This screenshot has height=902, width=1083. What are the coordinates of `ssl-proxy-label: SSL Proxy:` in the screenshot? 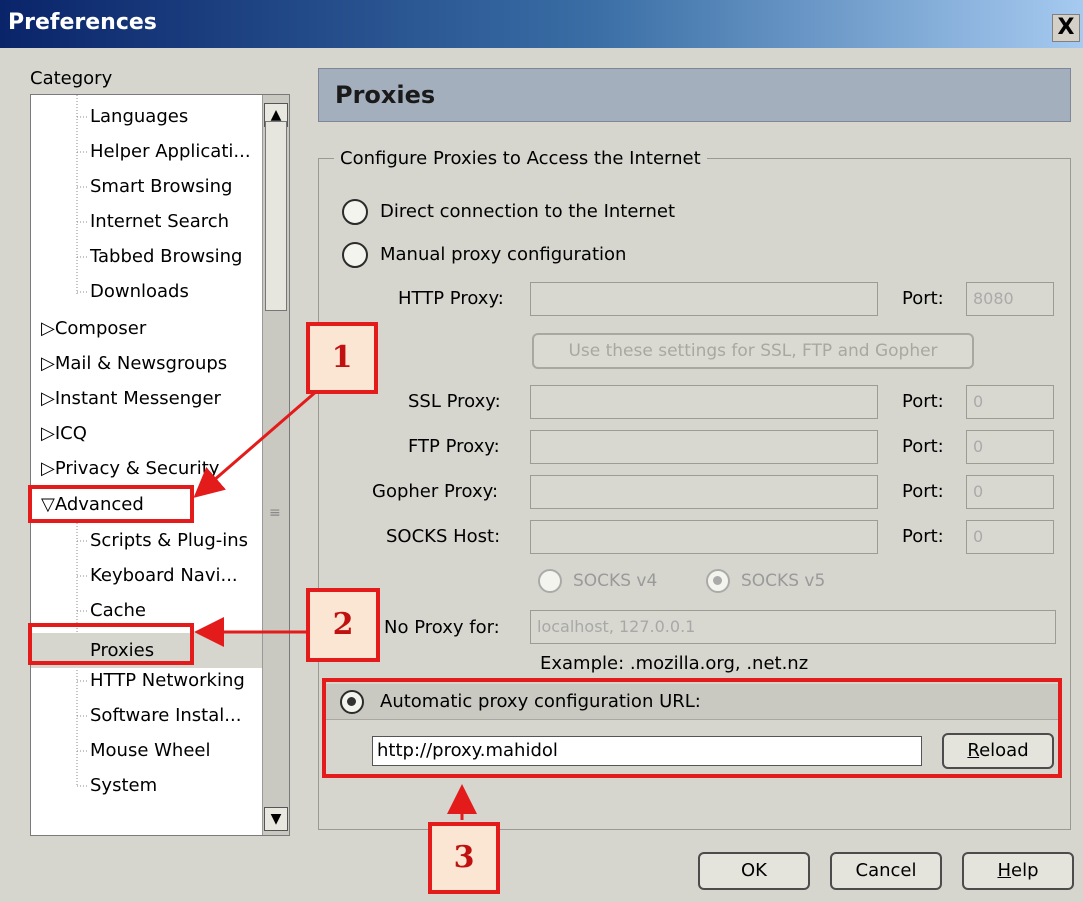 It's located at (454, 401).